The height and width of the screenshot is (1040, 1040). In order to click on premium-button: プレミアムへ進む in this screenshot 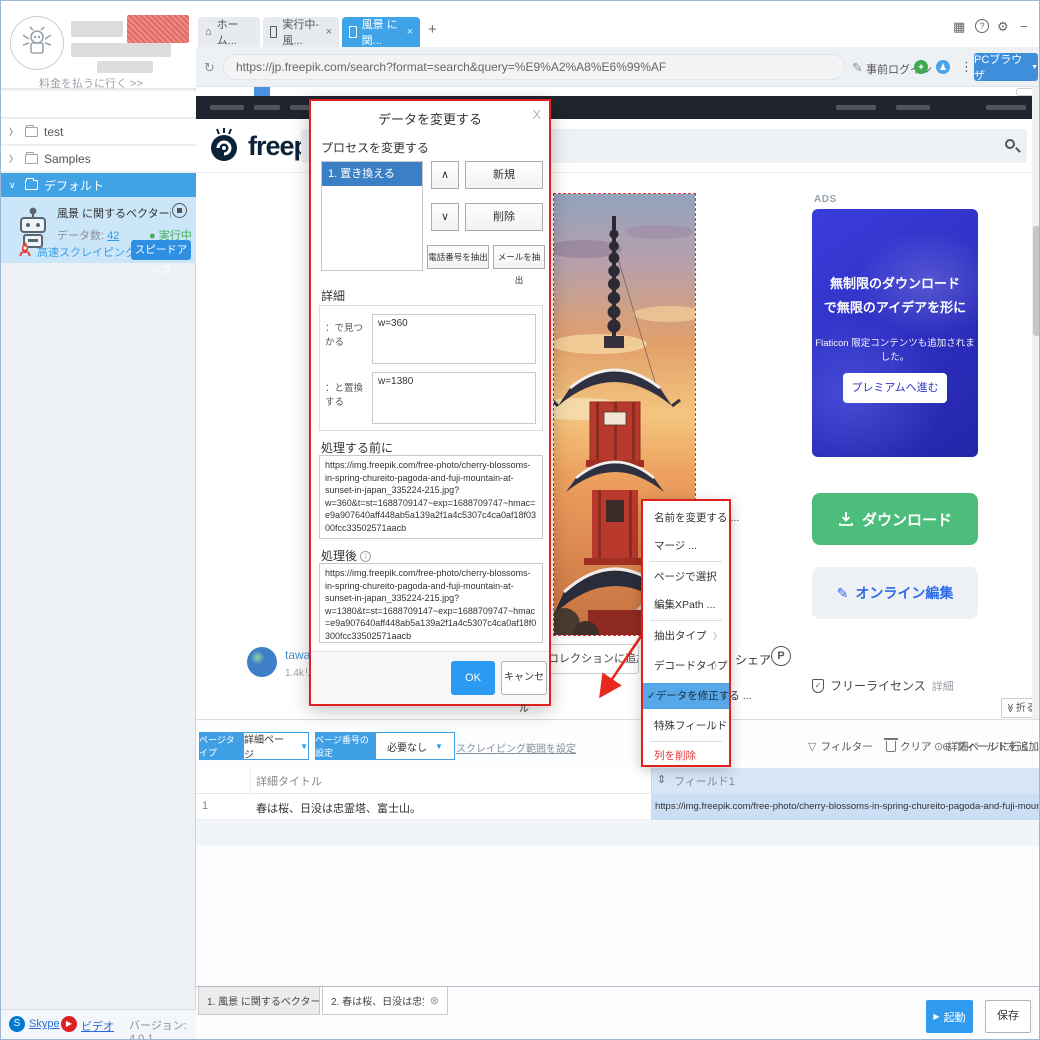, I will do `click(895, 388)`.